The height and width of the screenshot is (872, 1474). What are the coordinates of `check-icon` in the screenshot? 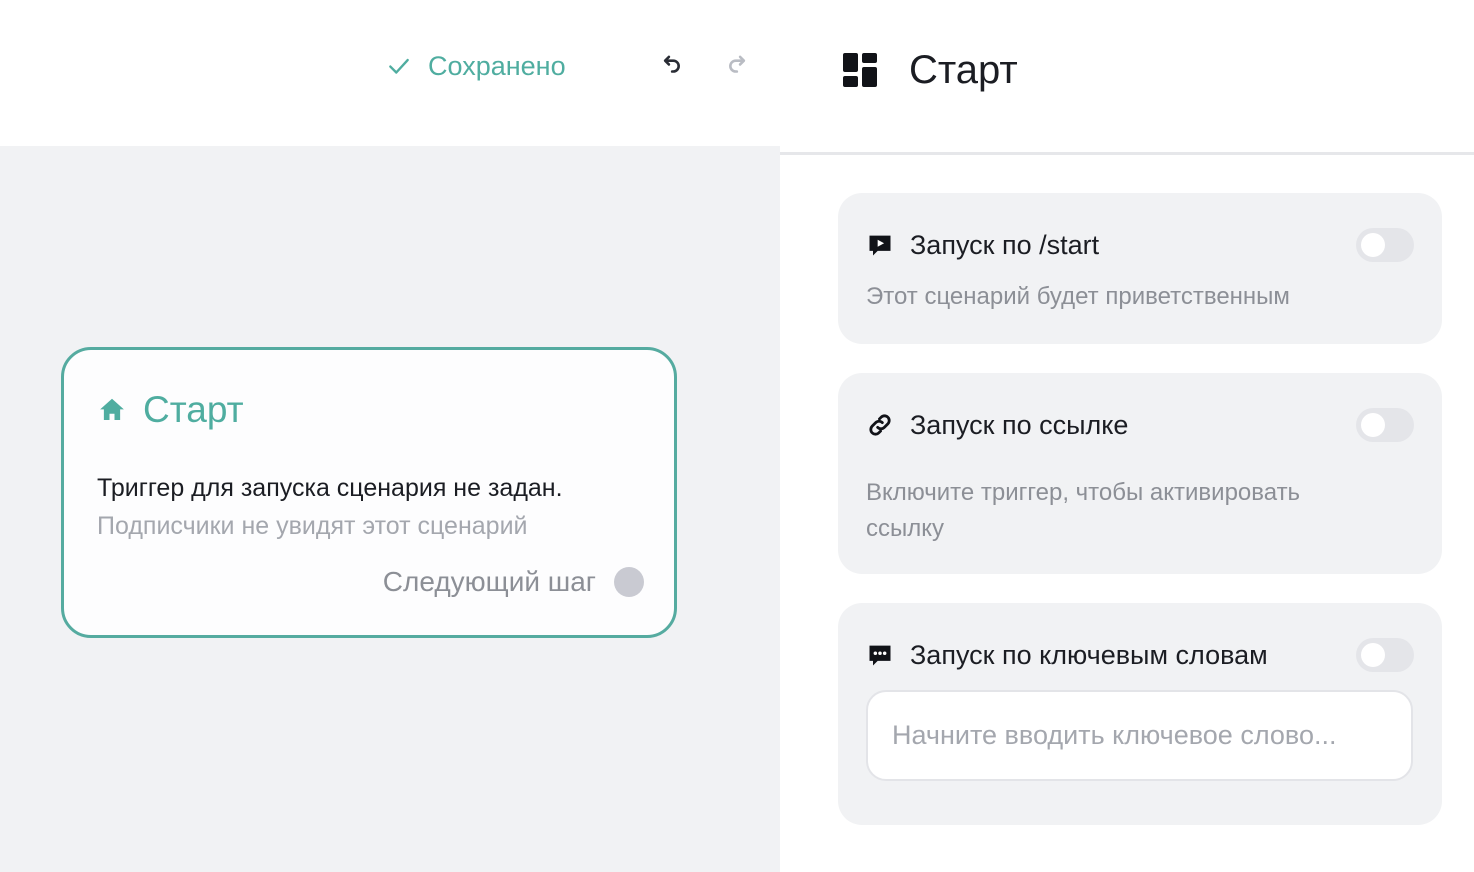 It's located at (399, 66).